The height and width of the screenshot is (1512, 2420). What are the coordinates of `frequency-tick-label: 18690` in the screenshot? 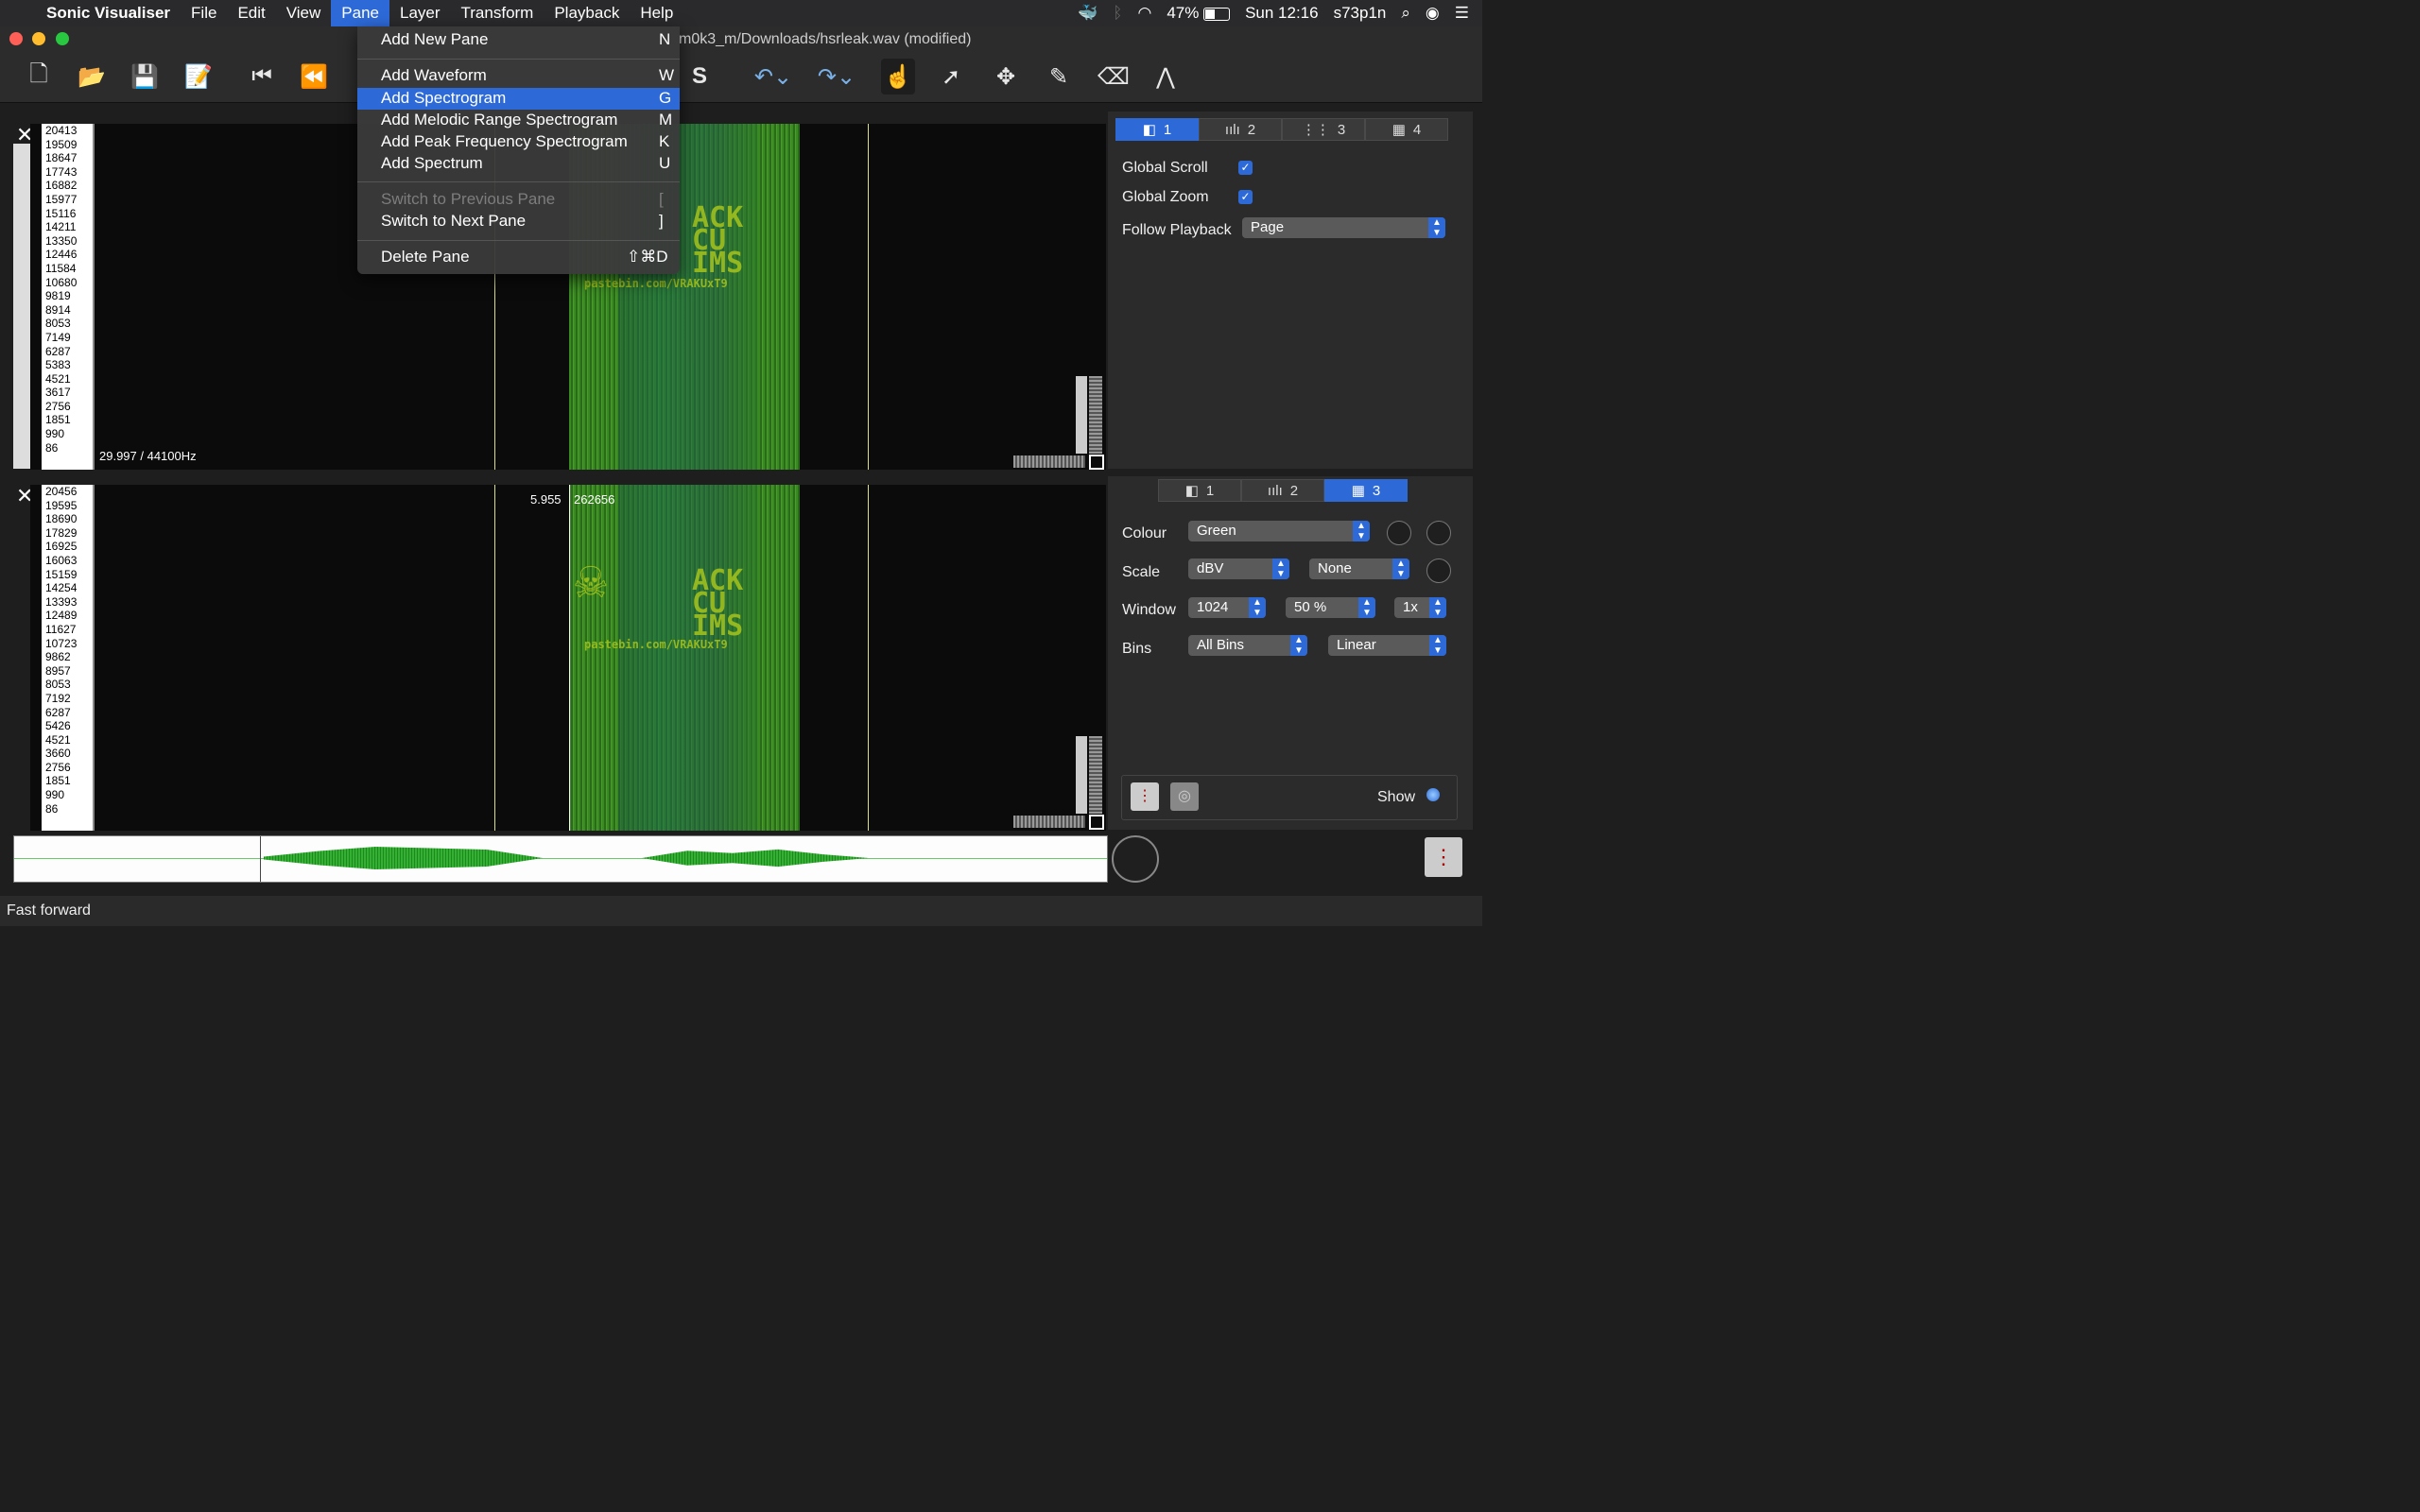 It's located at (61, 519).